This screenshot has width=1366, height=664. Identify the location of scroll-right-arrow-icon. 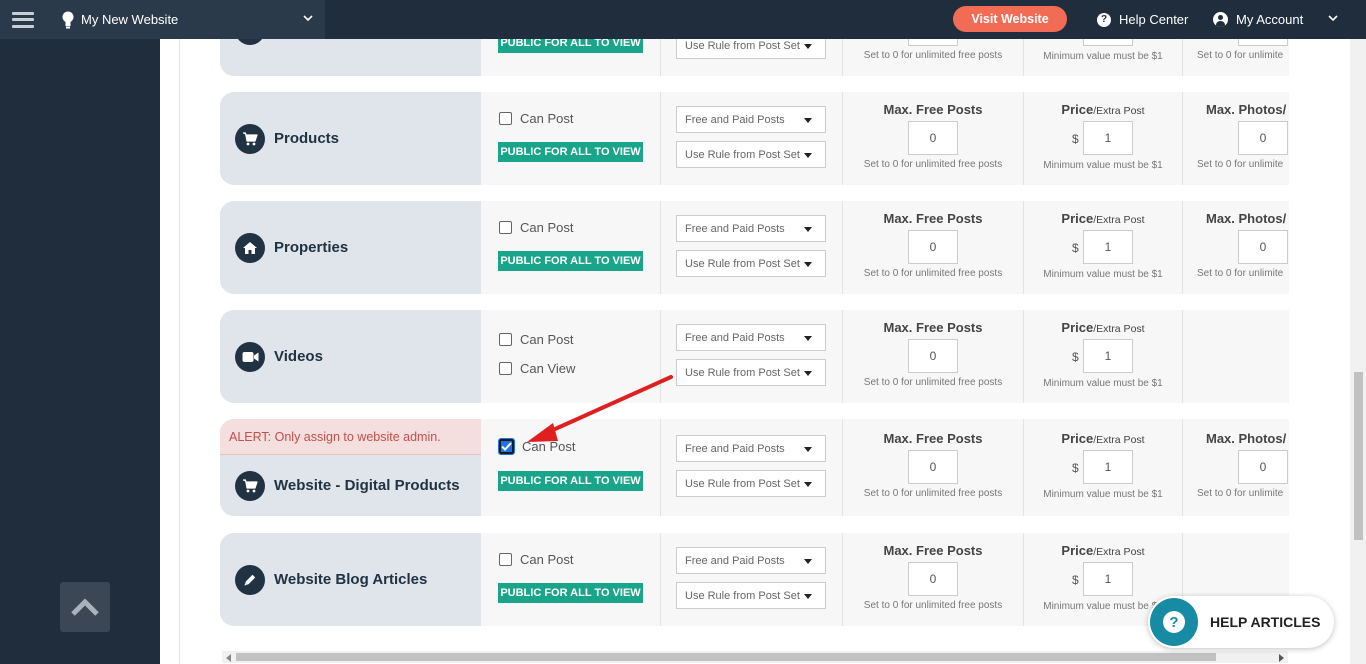
(1281, 658).